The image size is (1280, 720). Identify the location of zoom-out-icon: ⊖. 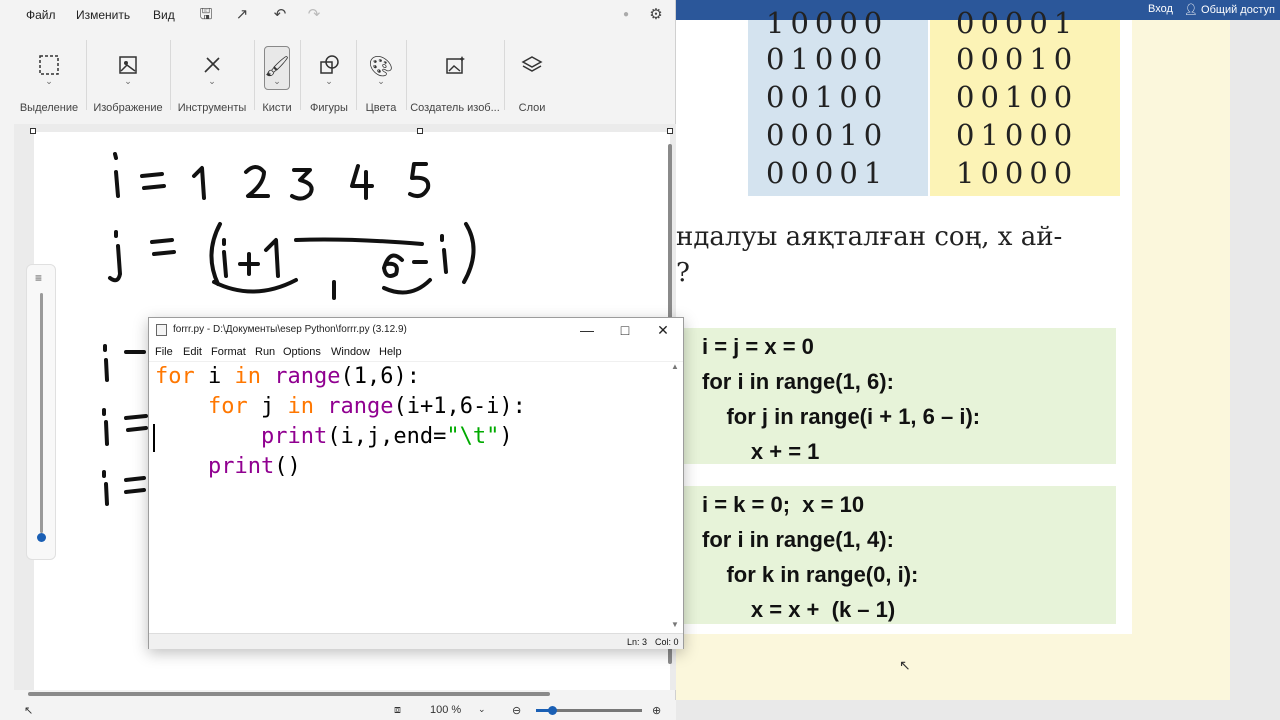
(516, 710).